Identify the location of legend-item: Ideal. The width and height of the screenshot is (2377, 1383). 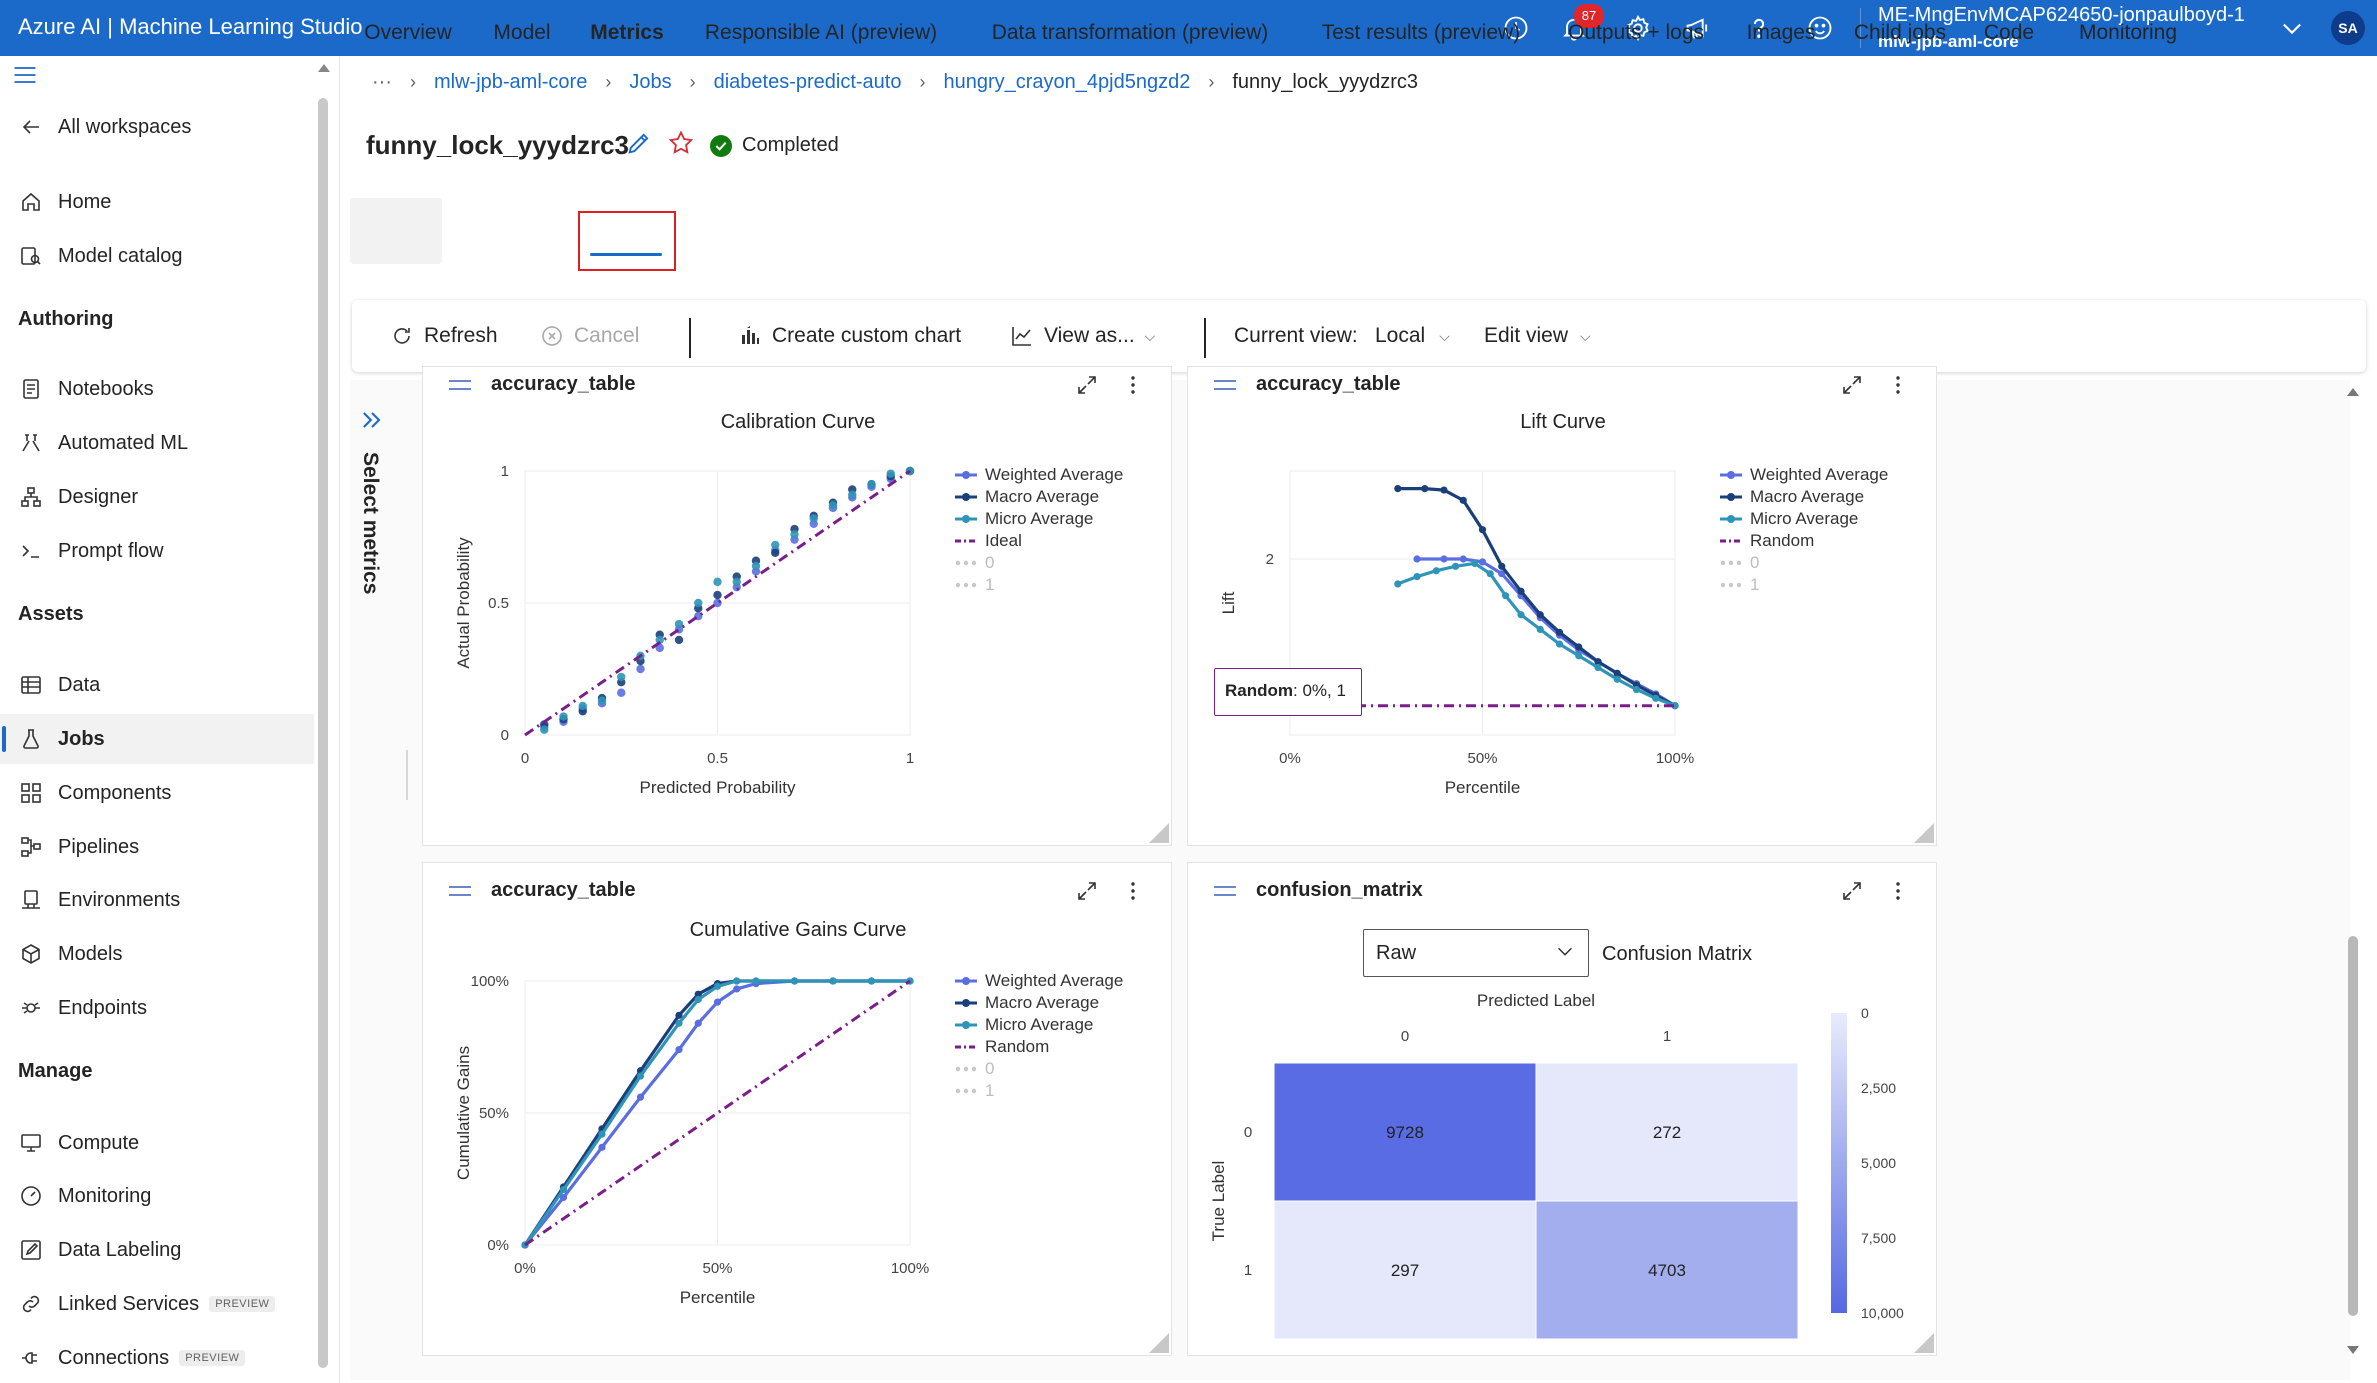
(987, 541).